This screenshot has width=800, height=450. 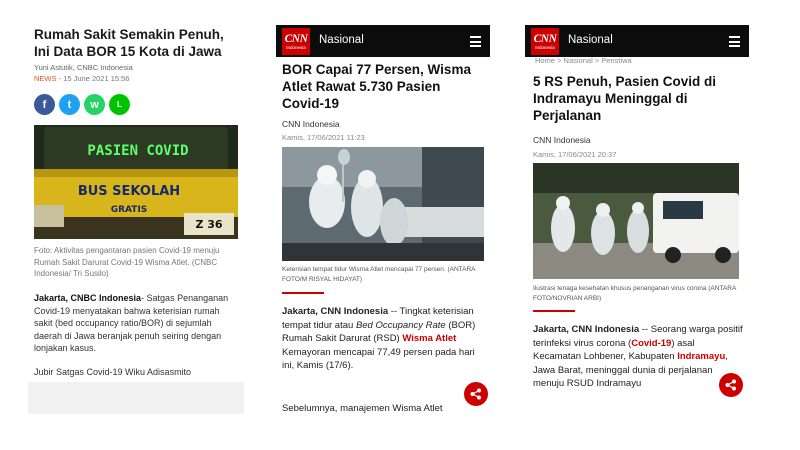 What do you see at coordinates (383, 204) in the screenshot?
I see `article-photo-hospital` at bounding box center [383, 204].